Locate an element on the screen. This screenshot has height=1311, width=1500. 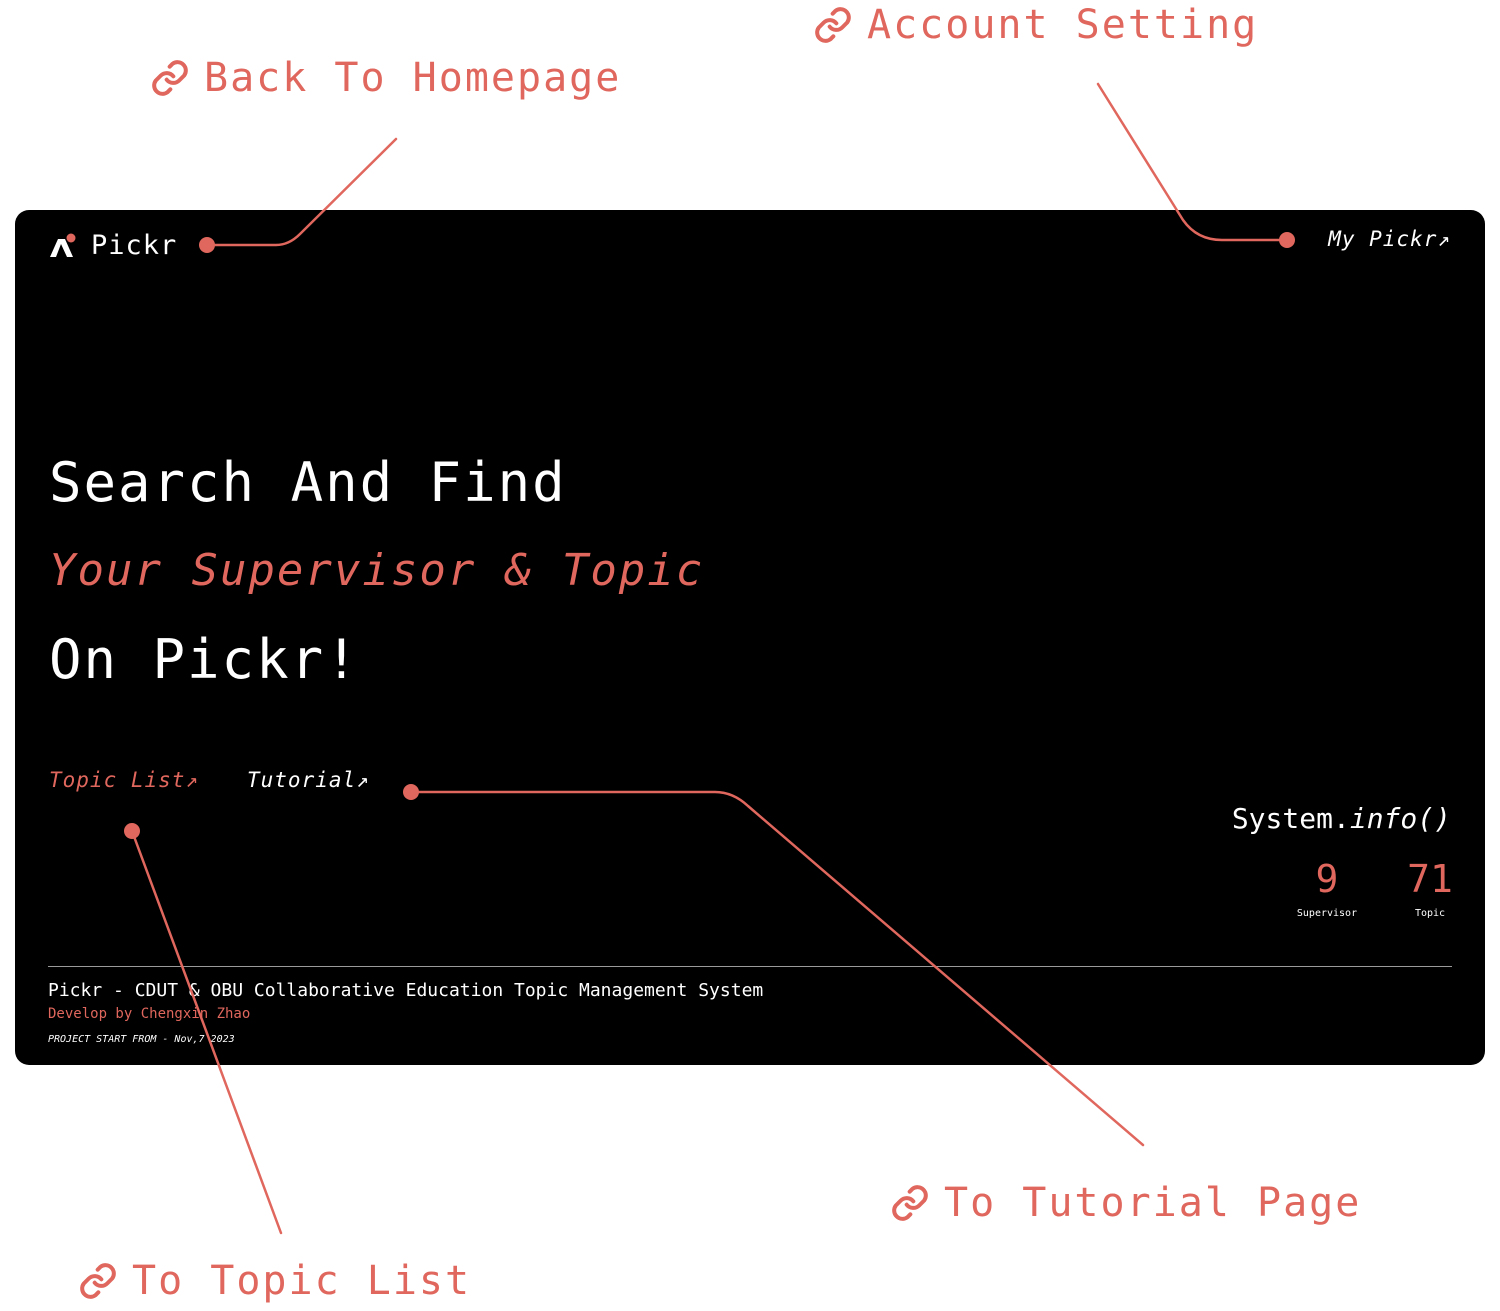
leader-dot-account is located at coordinates (1287, 240).